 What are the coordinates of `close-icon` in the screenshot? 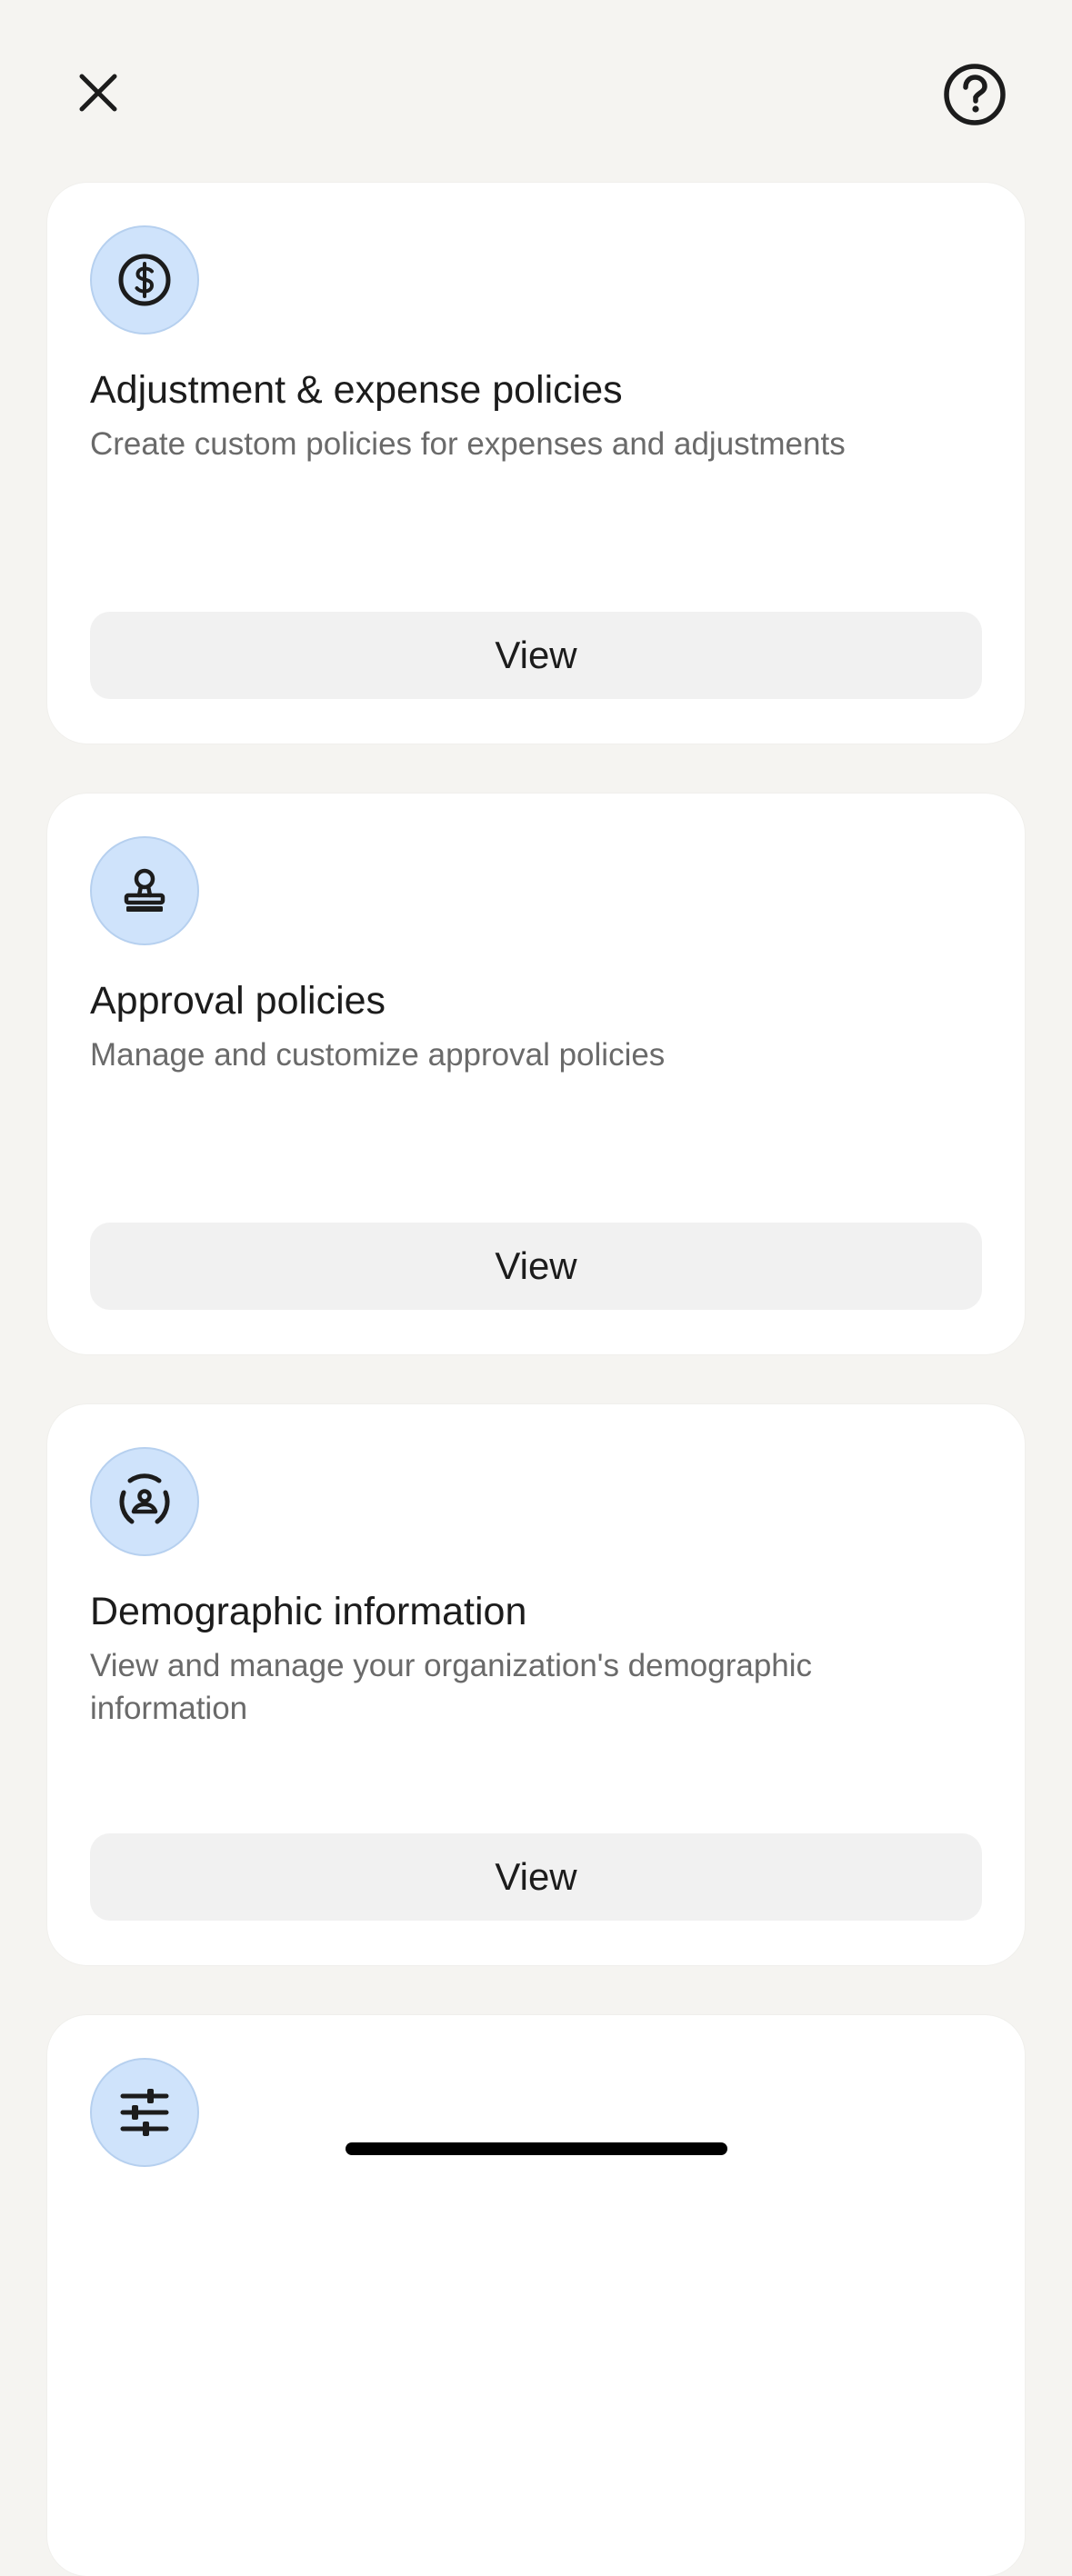 It's located at (98, 93).